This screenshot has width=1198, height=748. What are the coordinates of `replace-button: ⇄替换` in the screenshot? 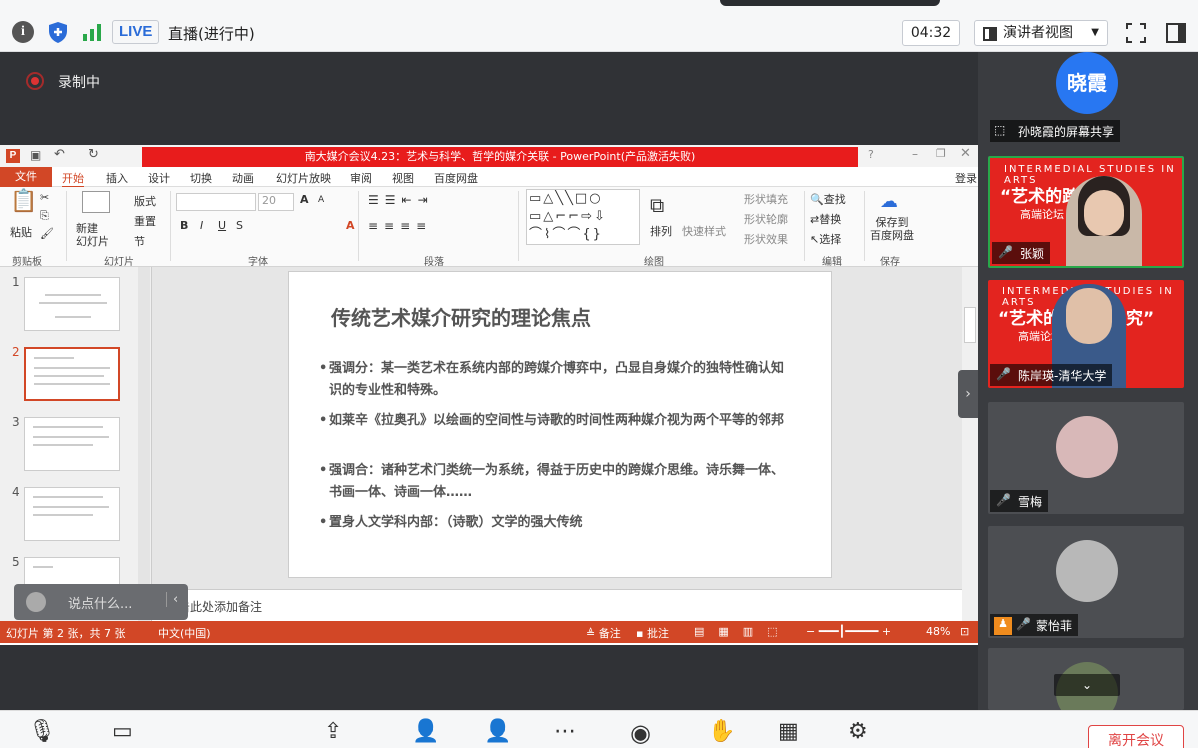 It's located at (825, 219).